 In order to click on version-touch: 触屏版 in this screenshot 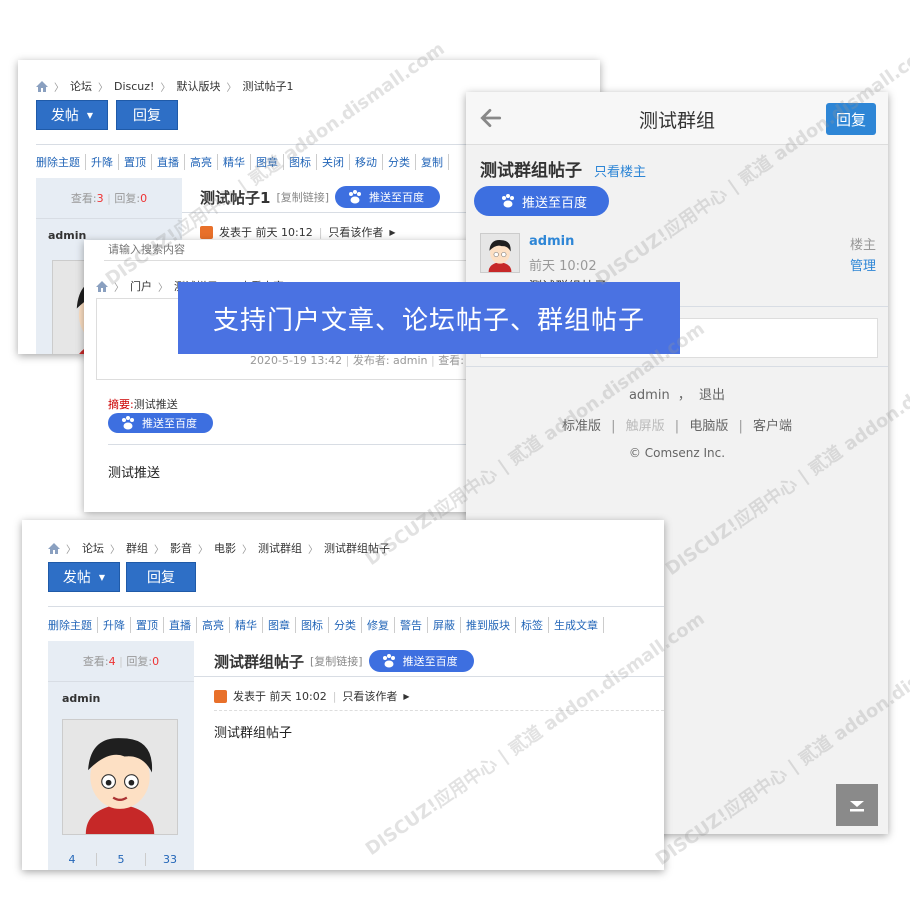, I will do `click(645, 426)`.